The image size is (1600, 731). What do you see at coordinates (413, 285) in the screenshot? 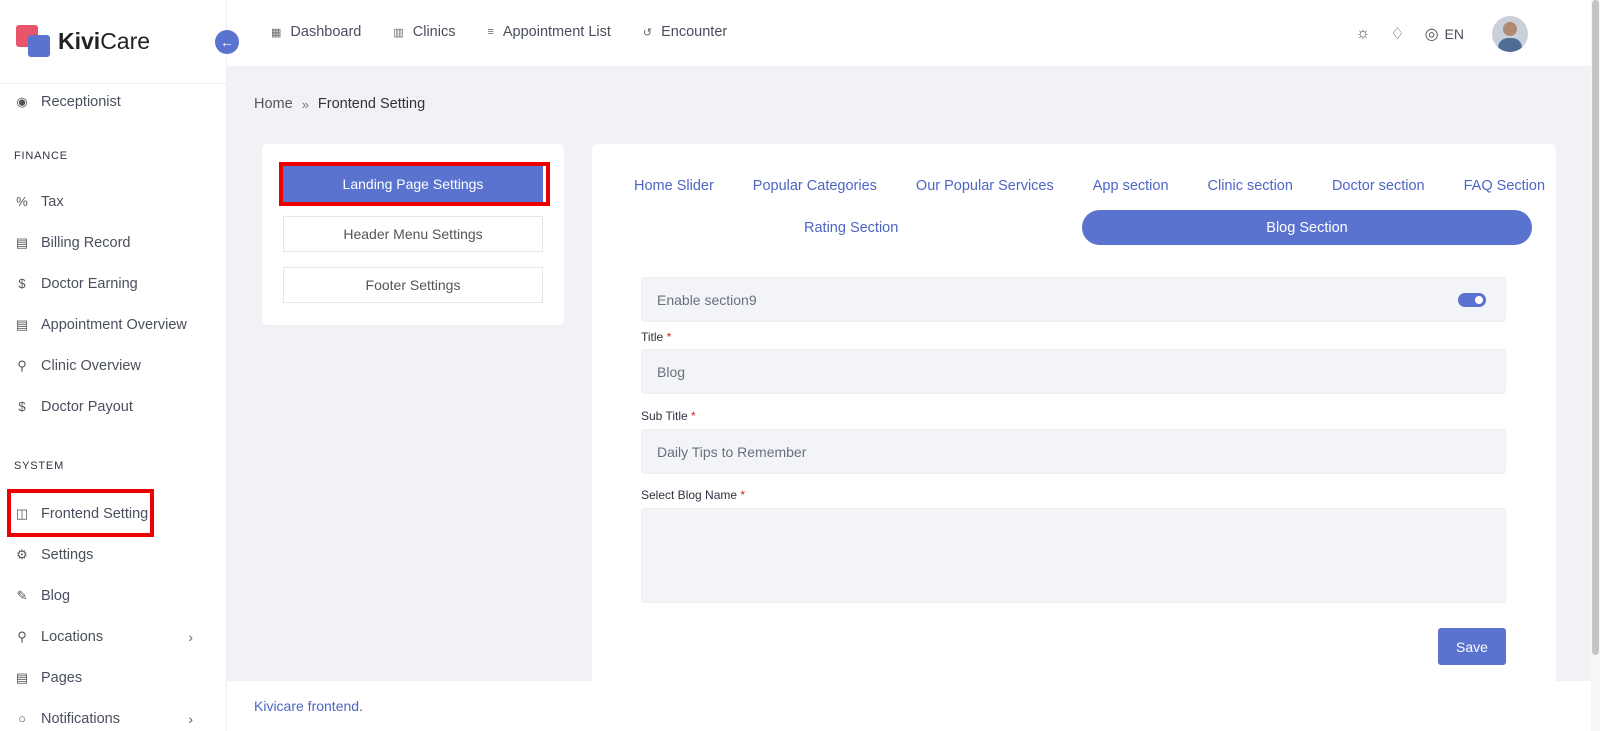
I see `footer-settings-button: Footer Settings` at bounding box center [413, 285].